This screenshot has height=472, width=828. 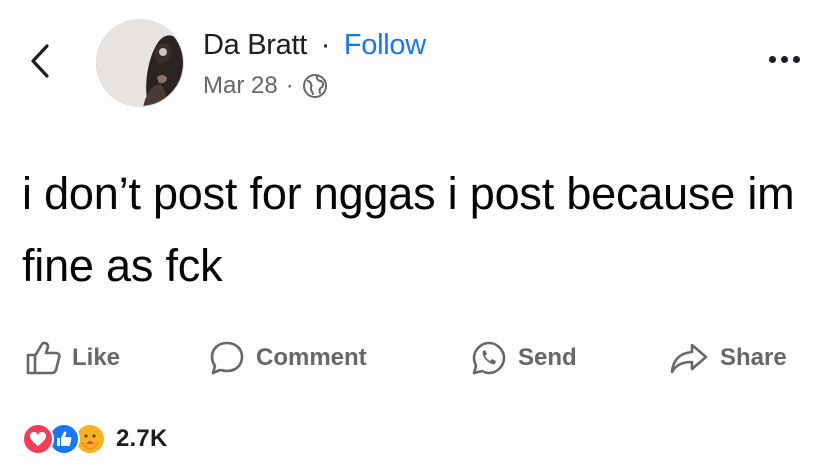 I want to click on thumbs-up-icon, so click(x=43, y=358).